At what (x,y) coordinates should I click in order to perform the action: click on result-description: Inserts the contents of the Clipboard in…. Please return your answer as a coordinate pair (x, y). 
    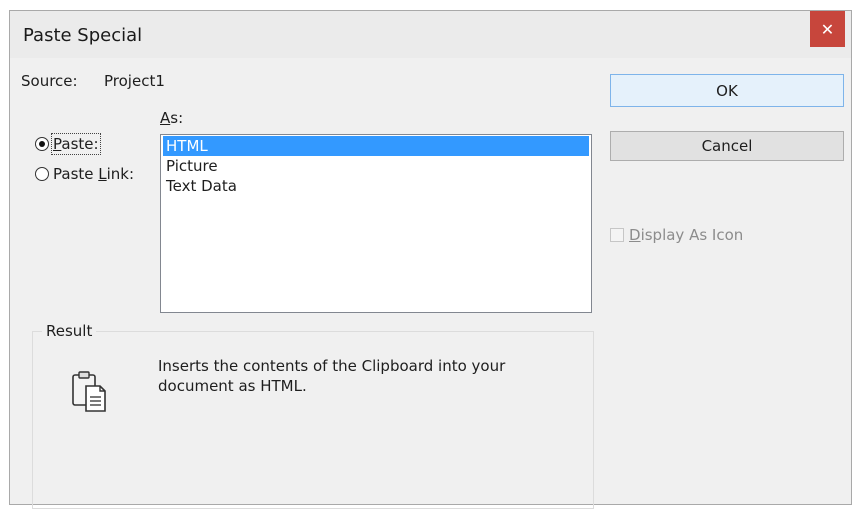
    Looking at the image, I should click on (358, 376).